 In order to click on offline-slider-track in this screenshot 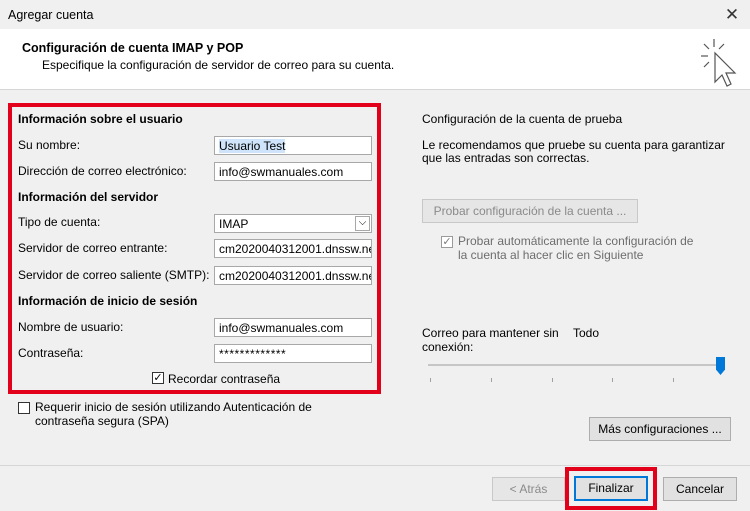, I will do `click(575, 365)`.